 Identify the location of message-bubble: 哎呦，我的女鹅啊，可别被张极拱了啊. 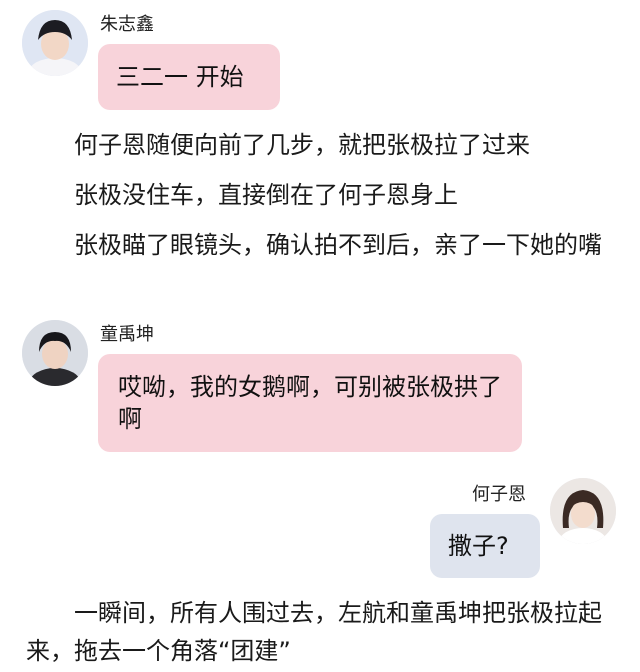
(310, 403).